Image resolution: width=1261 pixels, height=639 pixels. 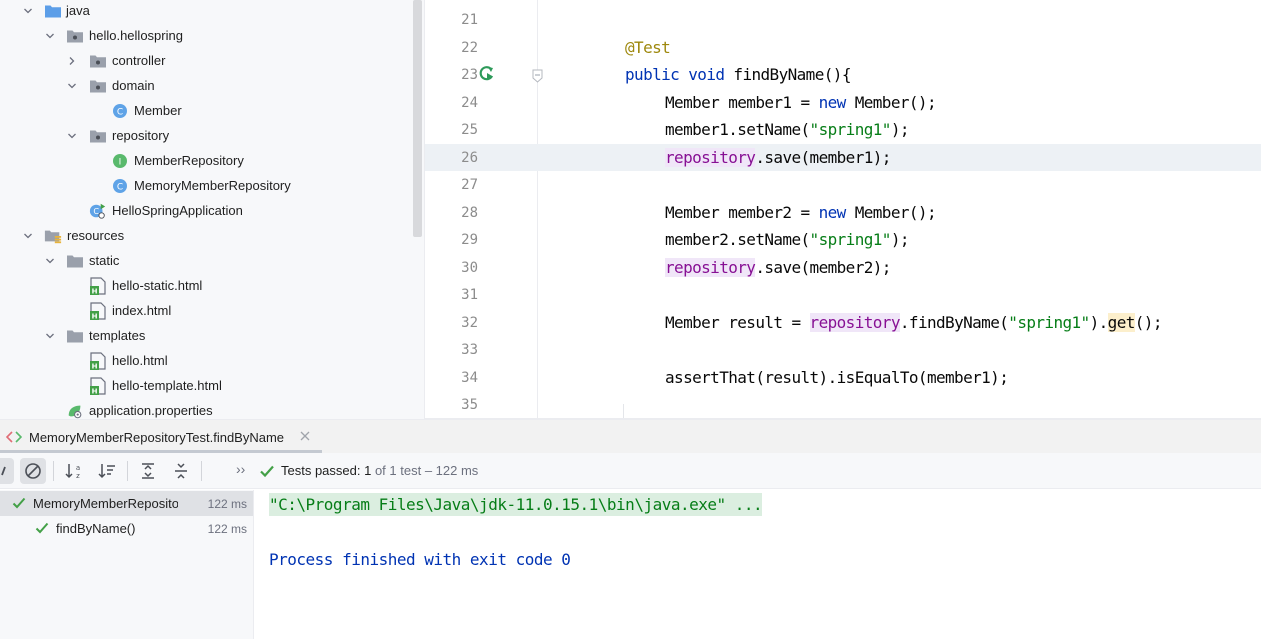 I want to click on keyword-token: public, so click(x=652, y=74).